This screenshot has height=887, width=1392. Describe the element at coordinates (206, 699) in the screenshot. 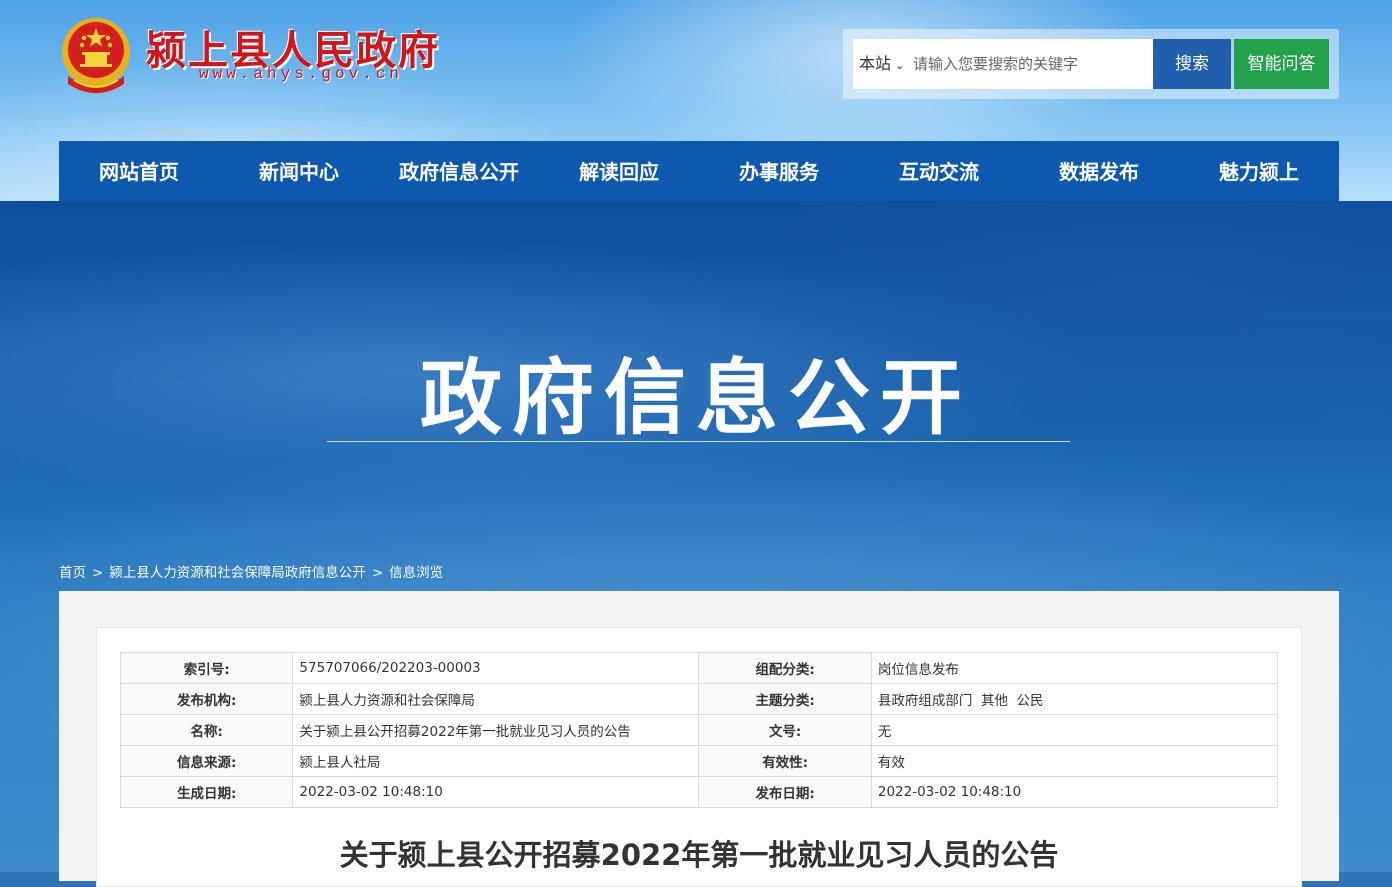

I see `meta-key: 发布机构:` at that location.